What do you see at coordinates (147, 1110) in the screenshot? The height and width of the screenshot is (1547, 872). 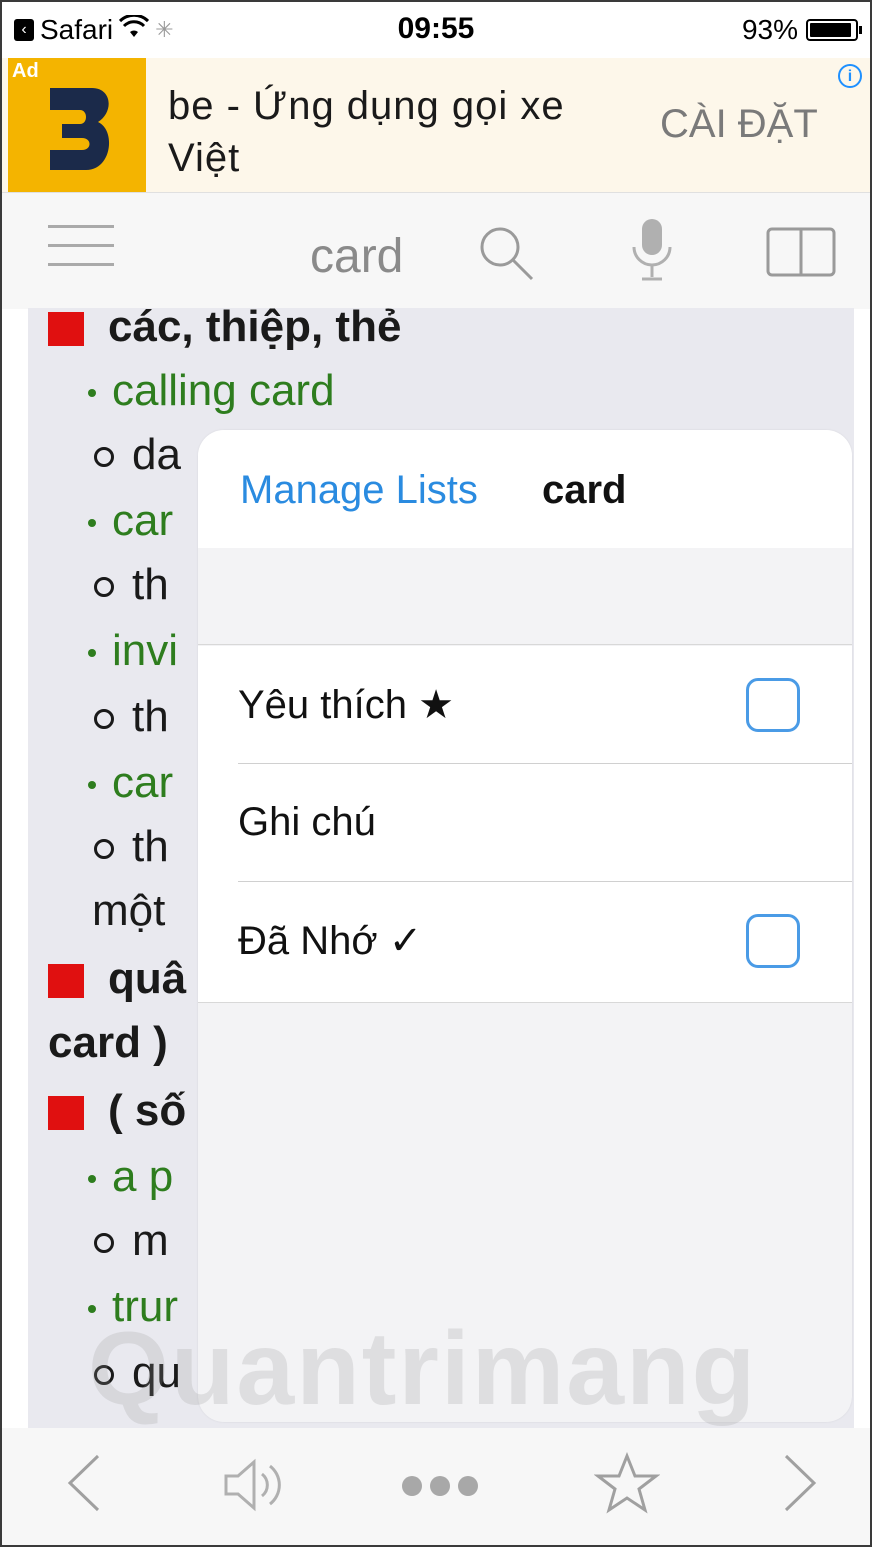 I see `entry-line-text: ( số` at bounding box center [147, 1110].